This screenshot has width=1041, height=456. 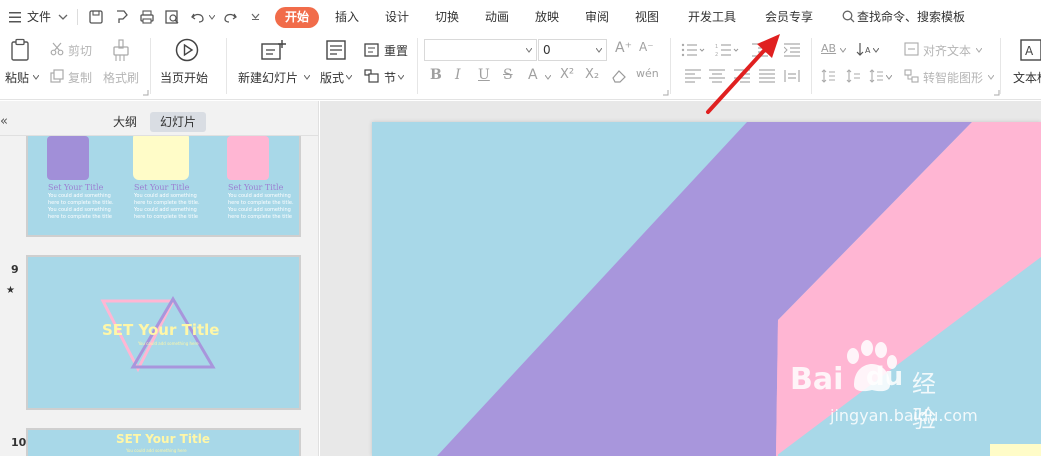 What do you see at coordinates (20, 50) in the screenshot?
I see `paste-icon` at bounding box center [20, 50].